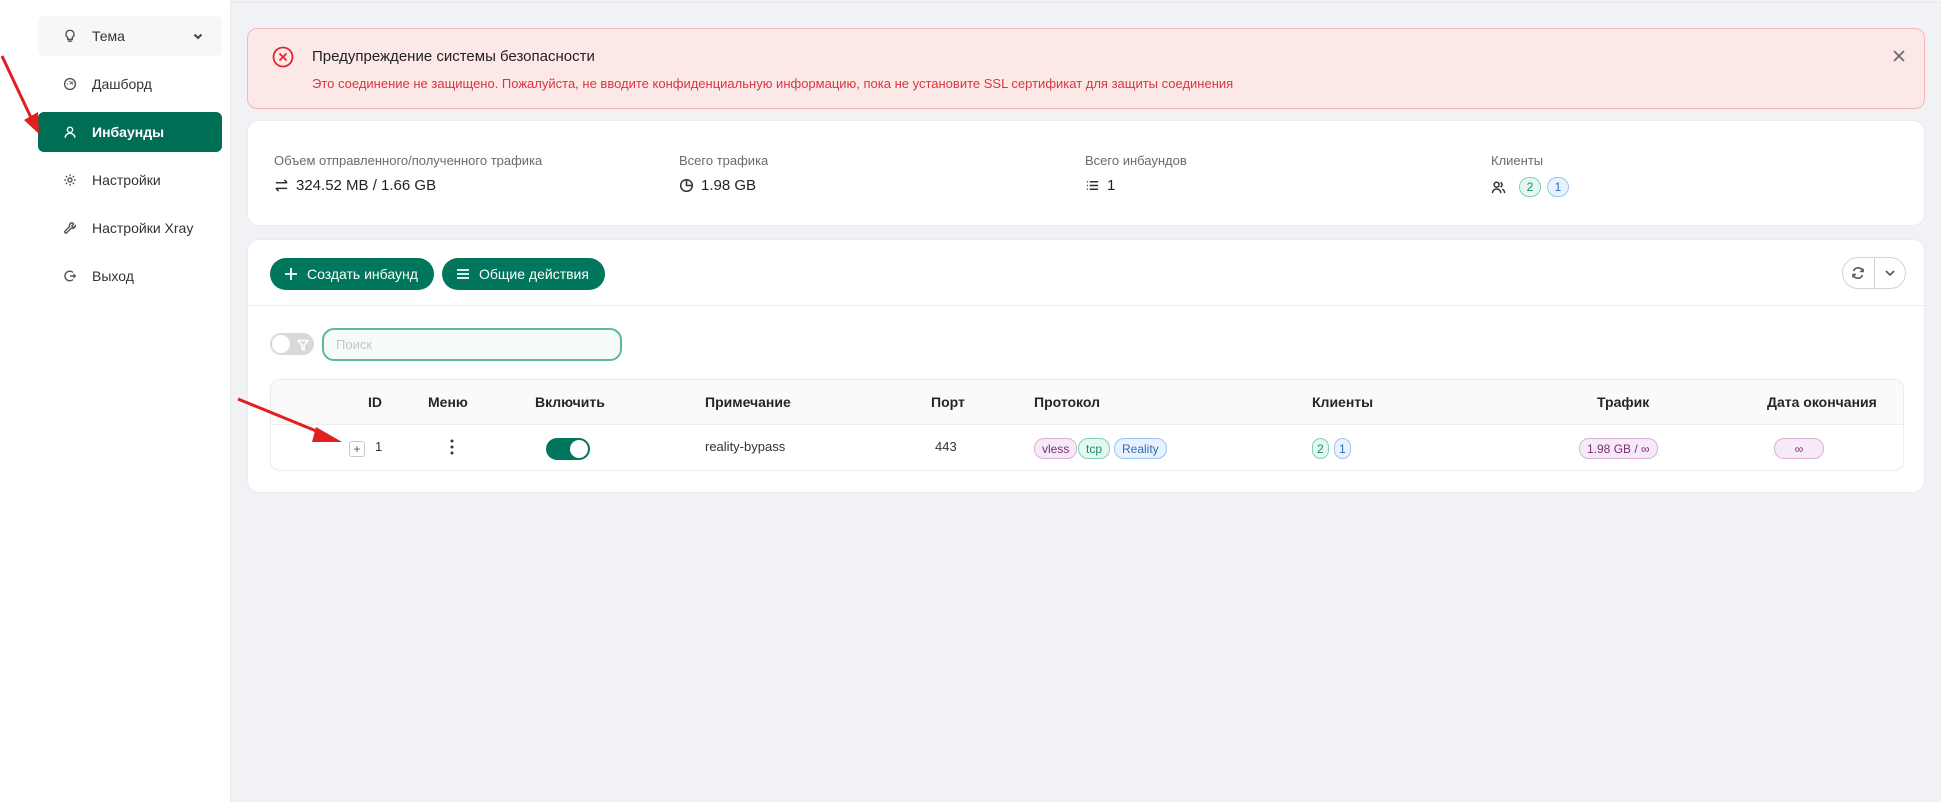 Image resolution: width=1941 pixels, height=802 pixels. Describe the element at coordinates (70, 228) in the screenshot. I see `wrench-icon` at that location.